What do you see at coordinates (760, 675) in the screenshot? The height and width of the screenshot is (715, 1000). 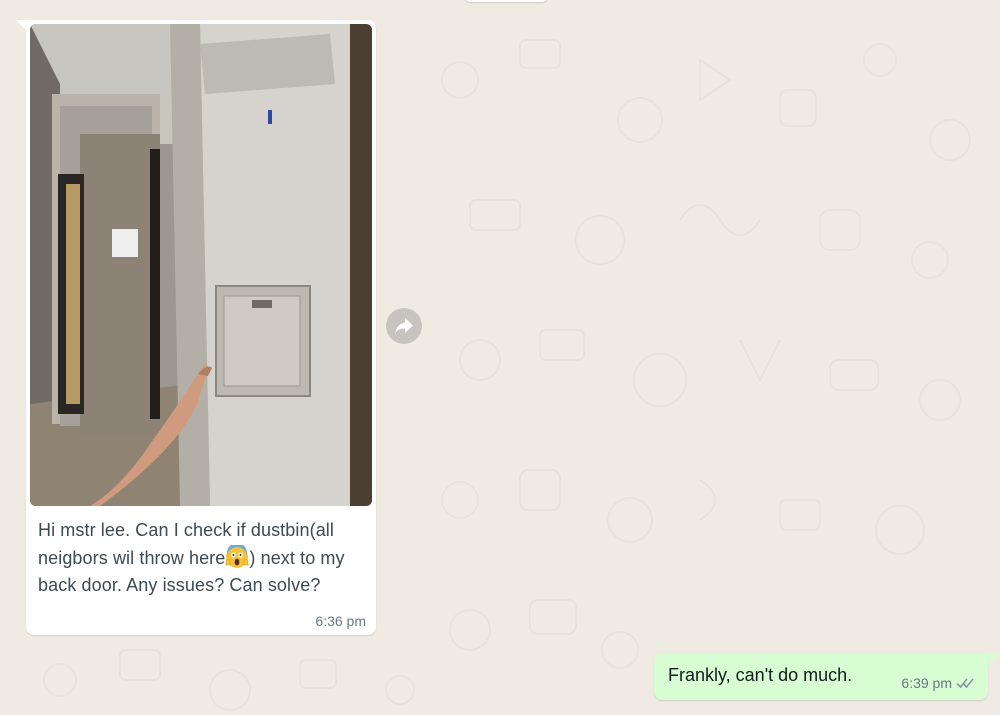 I see `outgoing-message-text: Frankly, can't do much.` at bounding box center [760, 675].